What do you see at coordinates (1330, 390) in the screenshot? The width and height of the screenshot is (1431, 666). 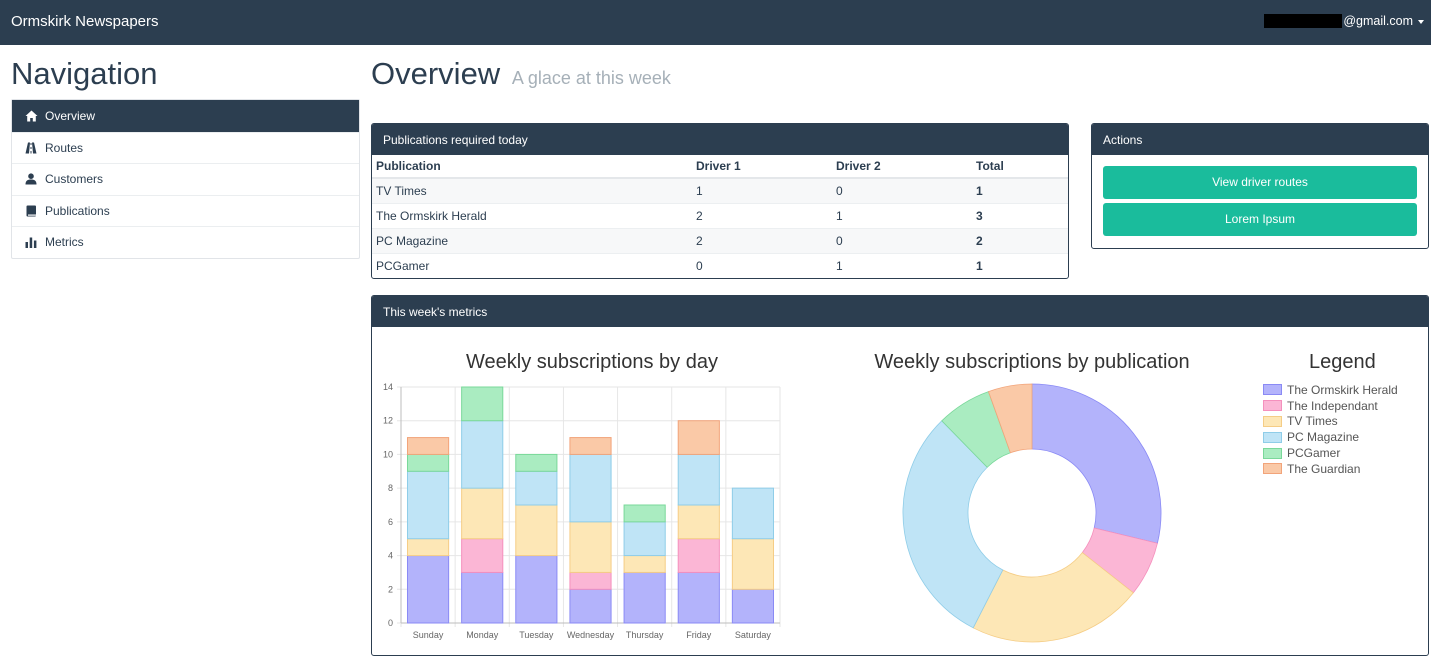 I see `legend-item: The Ormskirk Herald` at bounding box center [1330, 390].